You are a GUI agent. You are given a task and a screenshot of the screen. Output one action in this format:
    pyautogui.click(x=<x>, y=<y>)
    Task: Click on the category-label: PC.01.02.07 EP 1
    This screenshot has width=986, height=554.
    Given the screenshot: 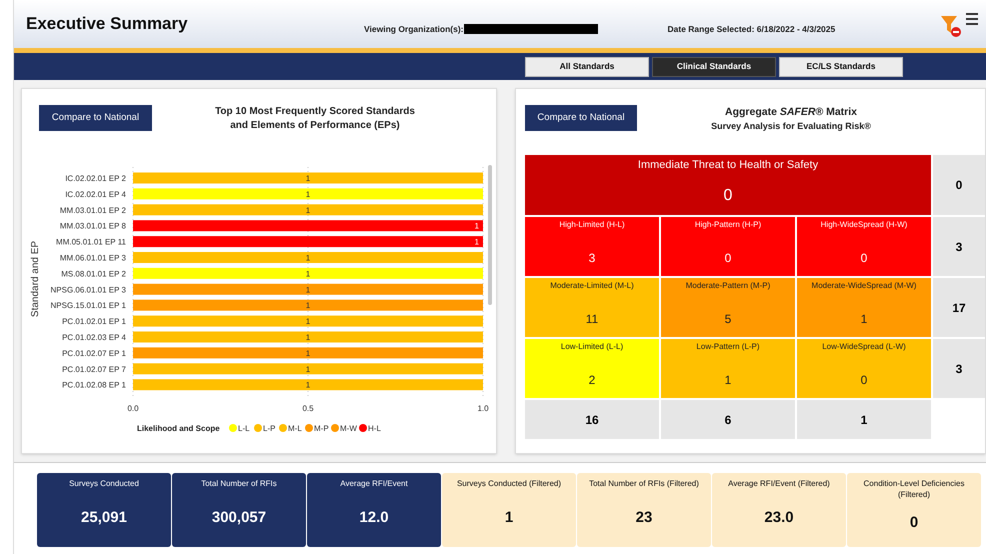 What is the action you would take?
    pyautogui.click(x=94, y=353)
    